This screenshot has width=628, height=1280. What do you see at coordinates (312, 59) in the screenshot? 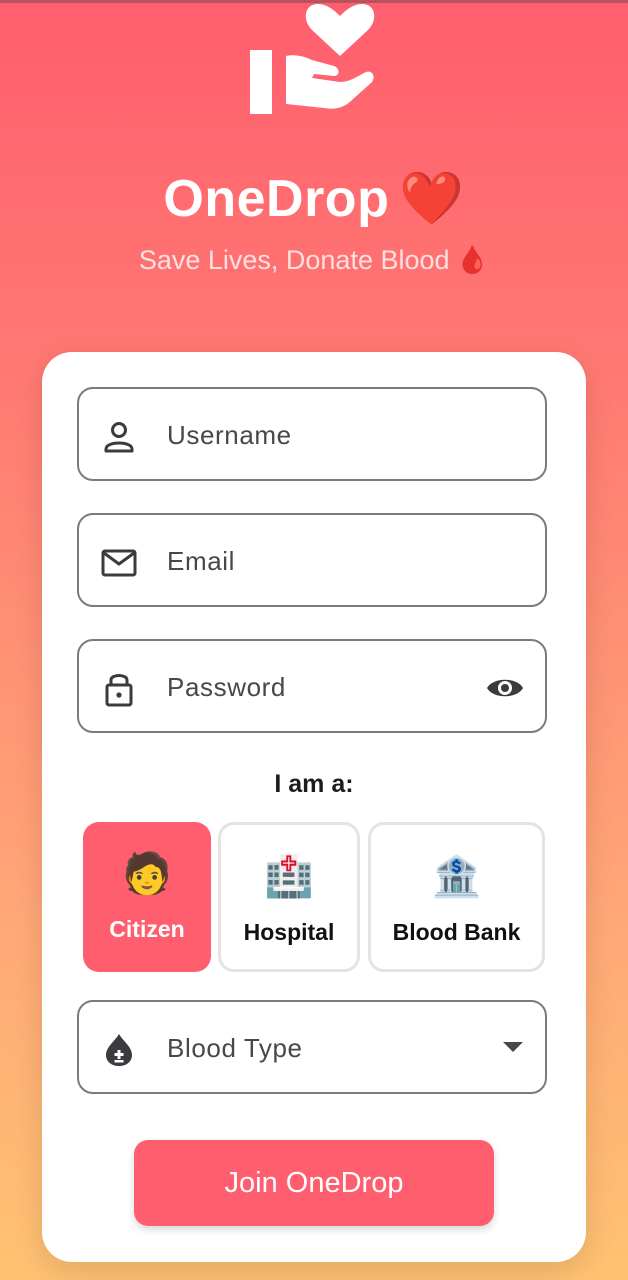
I see `hand-holding-heart-icon` at bounding box center [312, 59].